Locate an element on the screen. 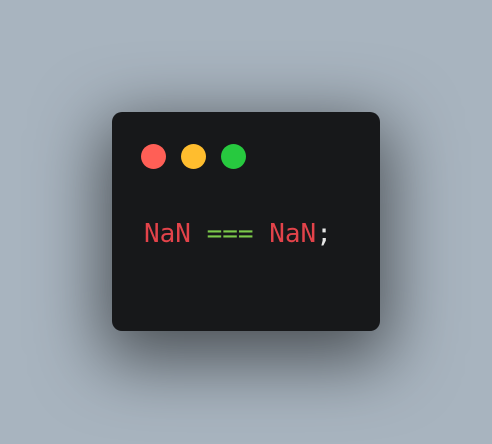 The height and width of the screenshot is (444, 492). code-line: NaN === NaN; is located at coordinates (238, 234).